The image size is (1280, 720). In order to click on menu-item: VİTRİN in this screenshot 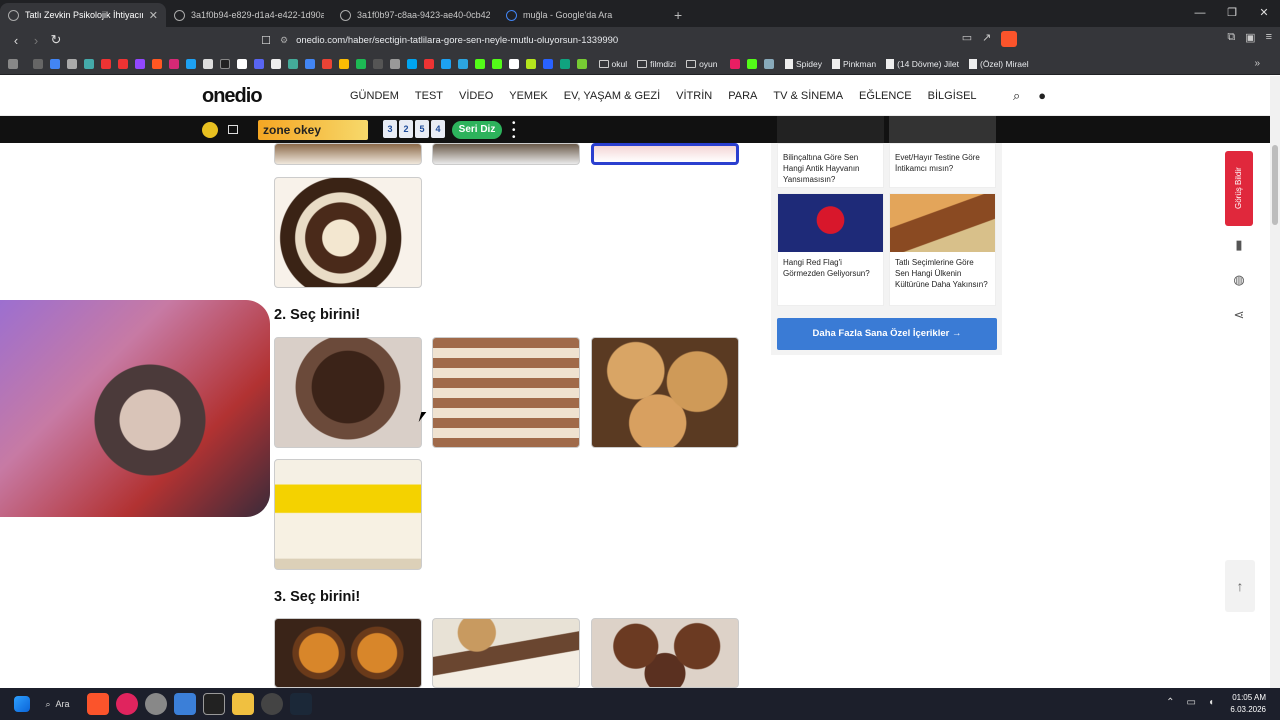, I will do `click(694, 96)`.